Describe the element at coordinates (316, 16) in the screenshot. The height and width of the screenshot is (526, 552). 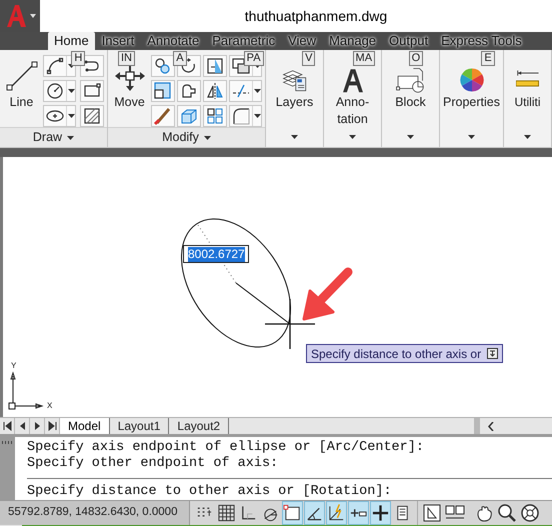
I see `window-title: thuthuatphanmem.dwg` at that location.